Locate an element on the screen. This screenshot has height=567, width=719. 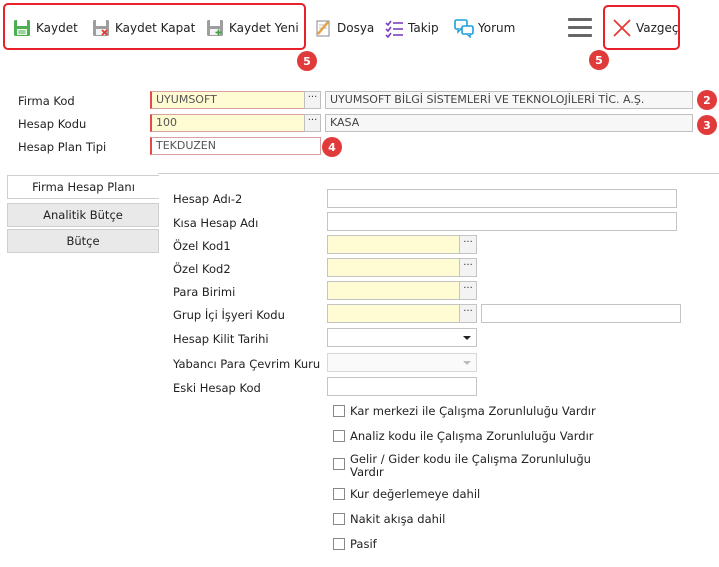
file-button: Dosya is located at coordinates (343, 28).